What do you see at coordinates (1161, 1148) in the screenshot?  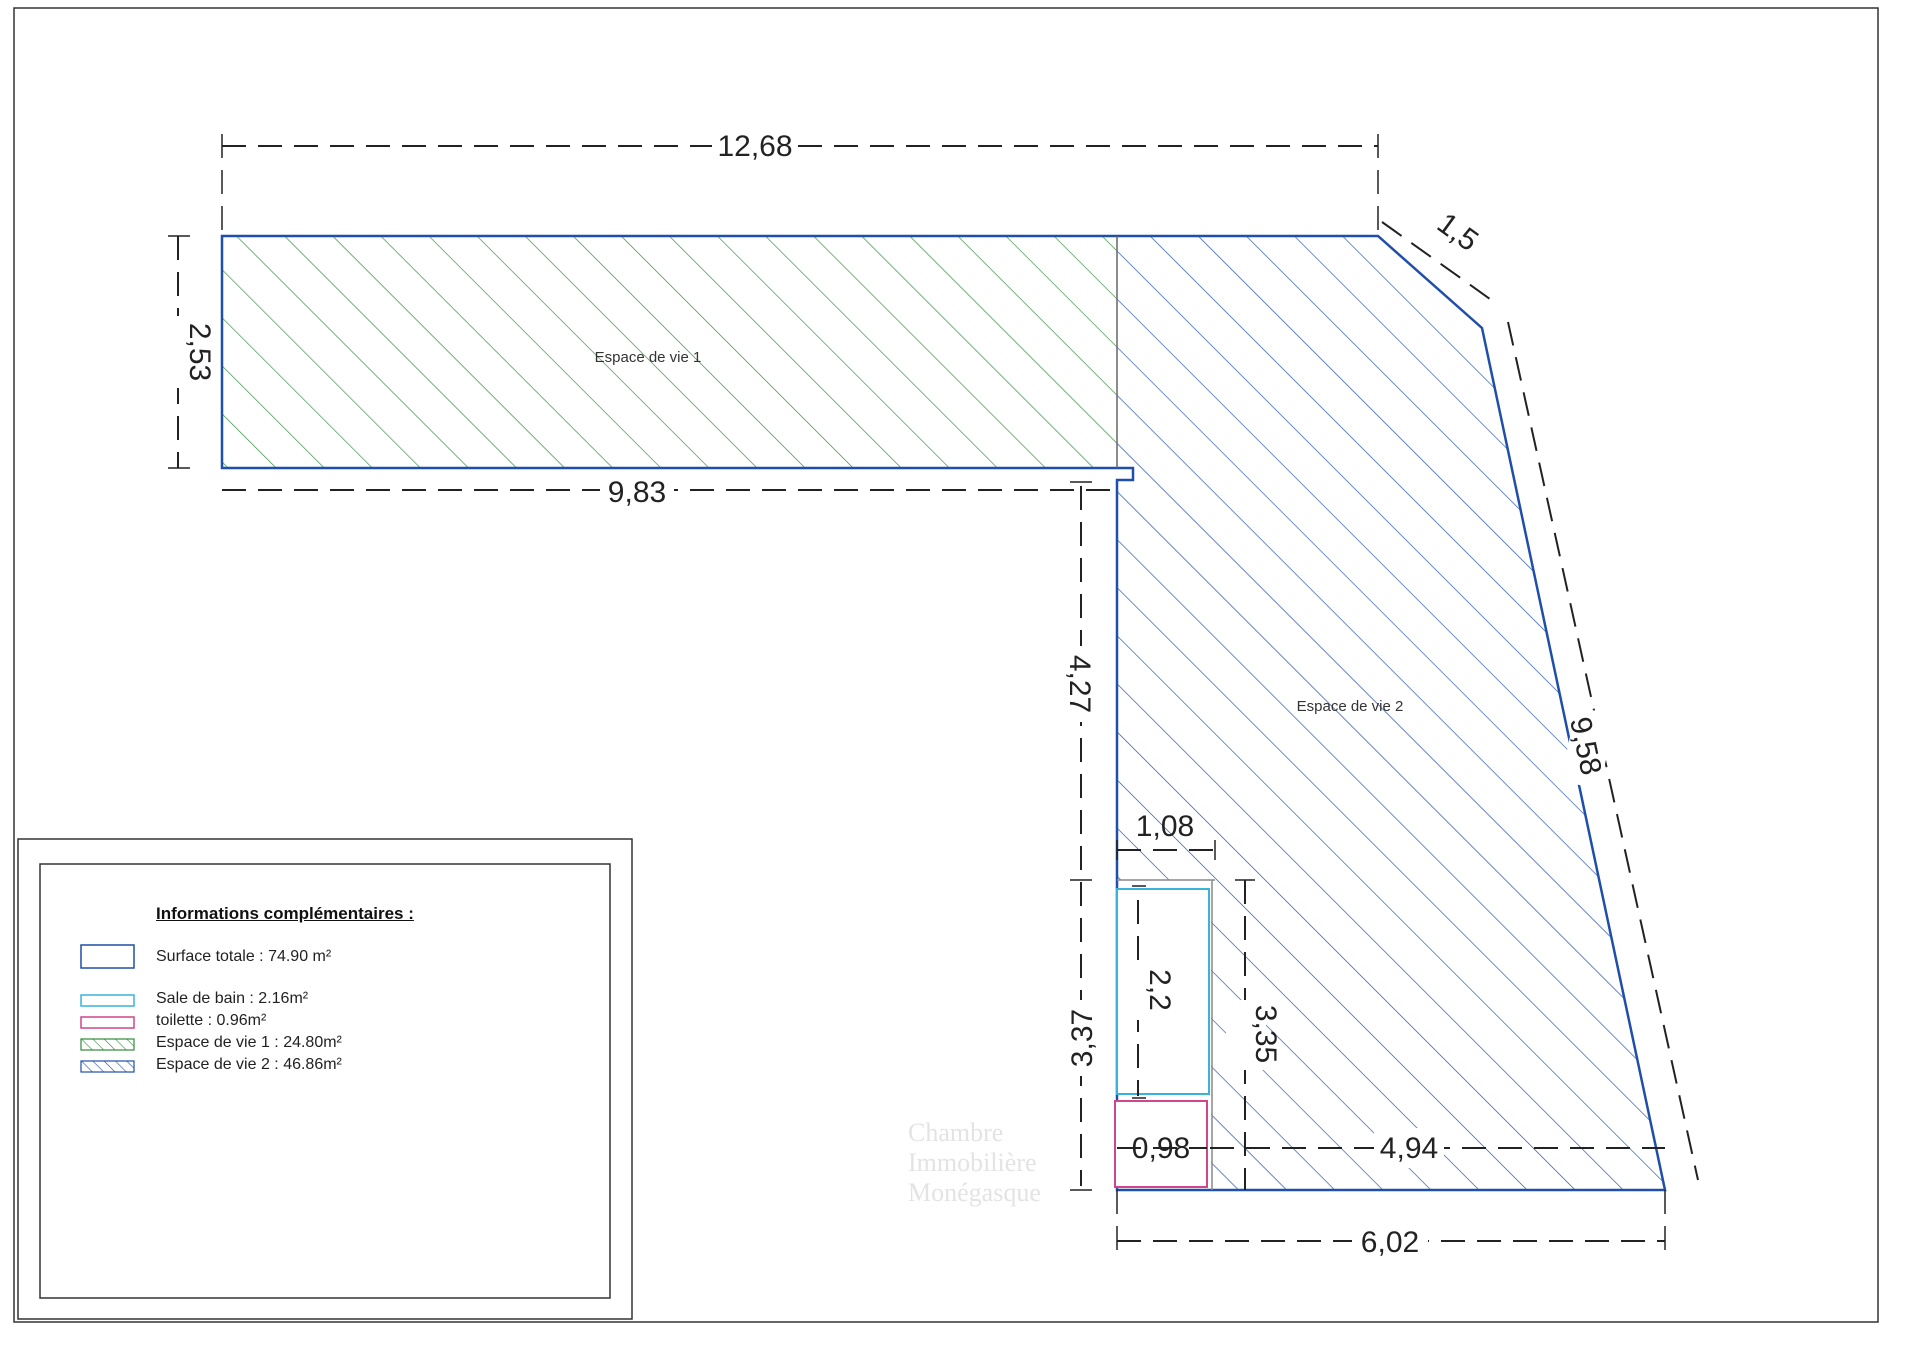 I see `dim-toilet-width: 0,98` at bounding box center [1161, 1148].